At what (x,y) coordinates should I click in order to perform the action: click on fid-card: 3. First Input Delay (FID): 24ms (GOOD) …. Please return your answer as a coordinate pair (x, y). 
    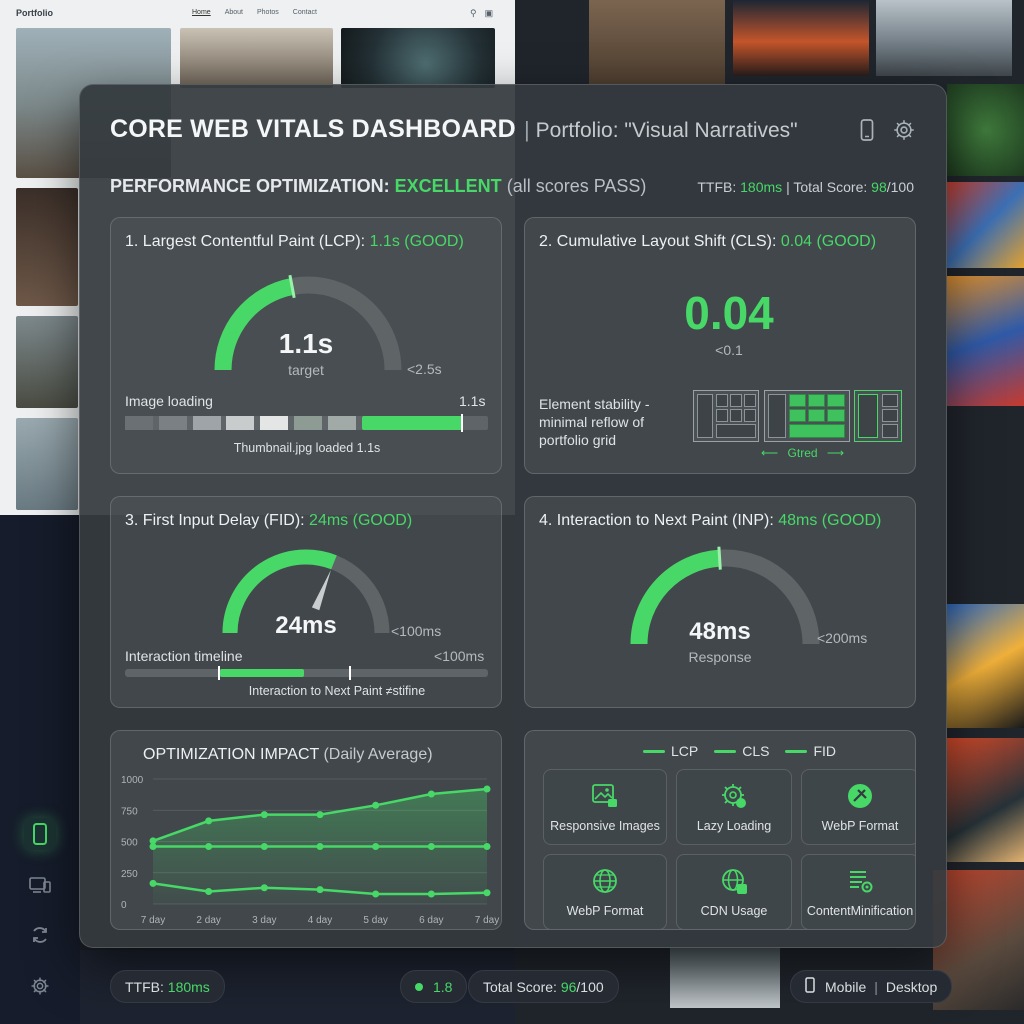
    Looking at the image, I should click on (306, 602).